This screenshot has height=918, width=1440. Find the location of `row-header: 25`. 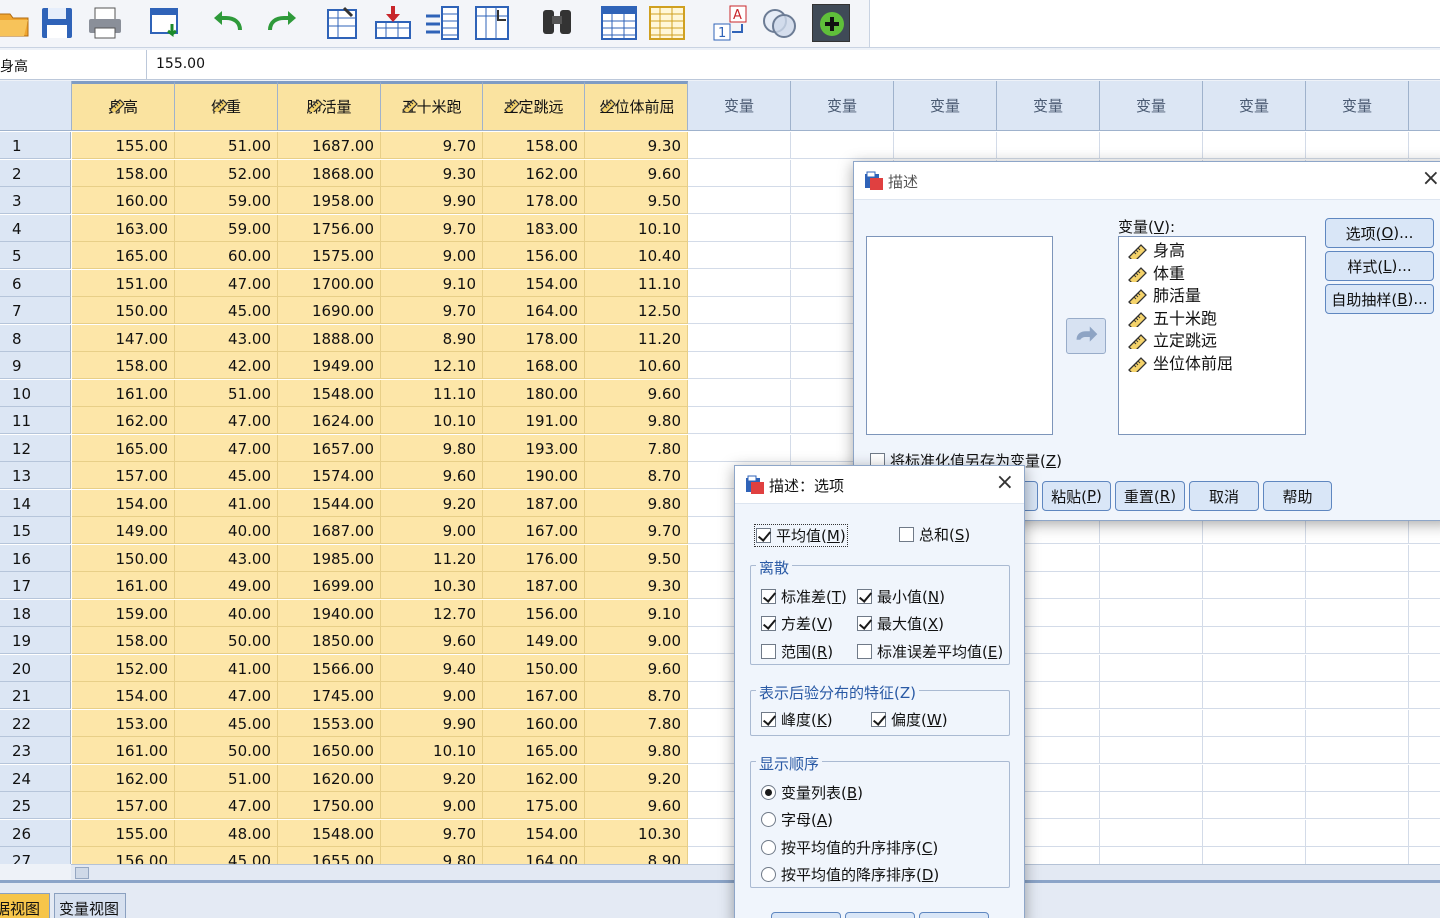

row-header: 25 is located at coordinates (35, 805).